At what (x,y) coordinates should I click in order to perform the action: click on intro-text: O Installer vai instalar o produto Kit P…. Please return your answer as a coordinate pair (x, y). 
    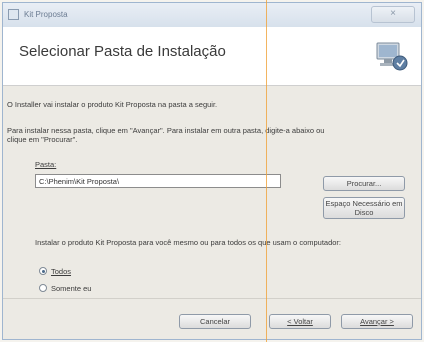
    Looking at the image, I should click on (112, 104).